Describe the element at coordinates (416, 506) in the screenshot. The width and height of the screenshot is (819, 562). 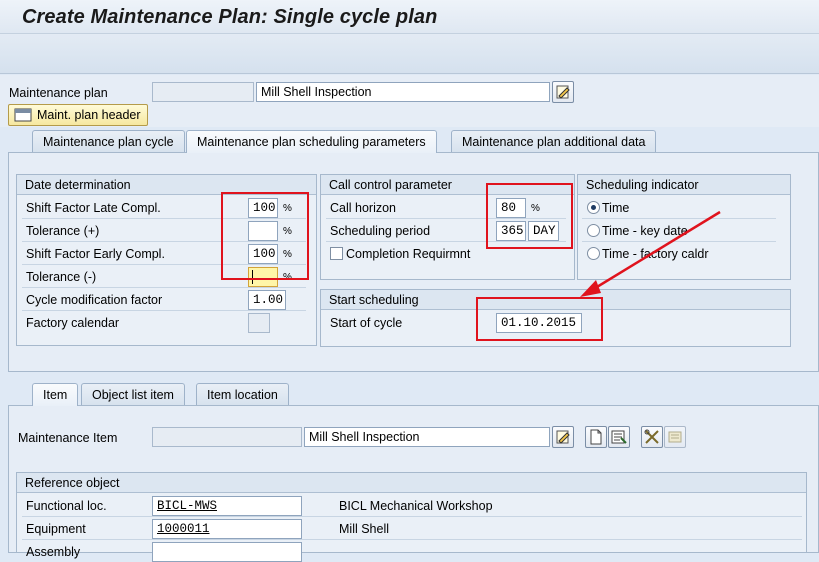
I see `functional-location-description: BICL Mechanical Workshop` at that location.